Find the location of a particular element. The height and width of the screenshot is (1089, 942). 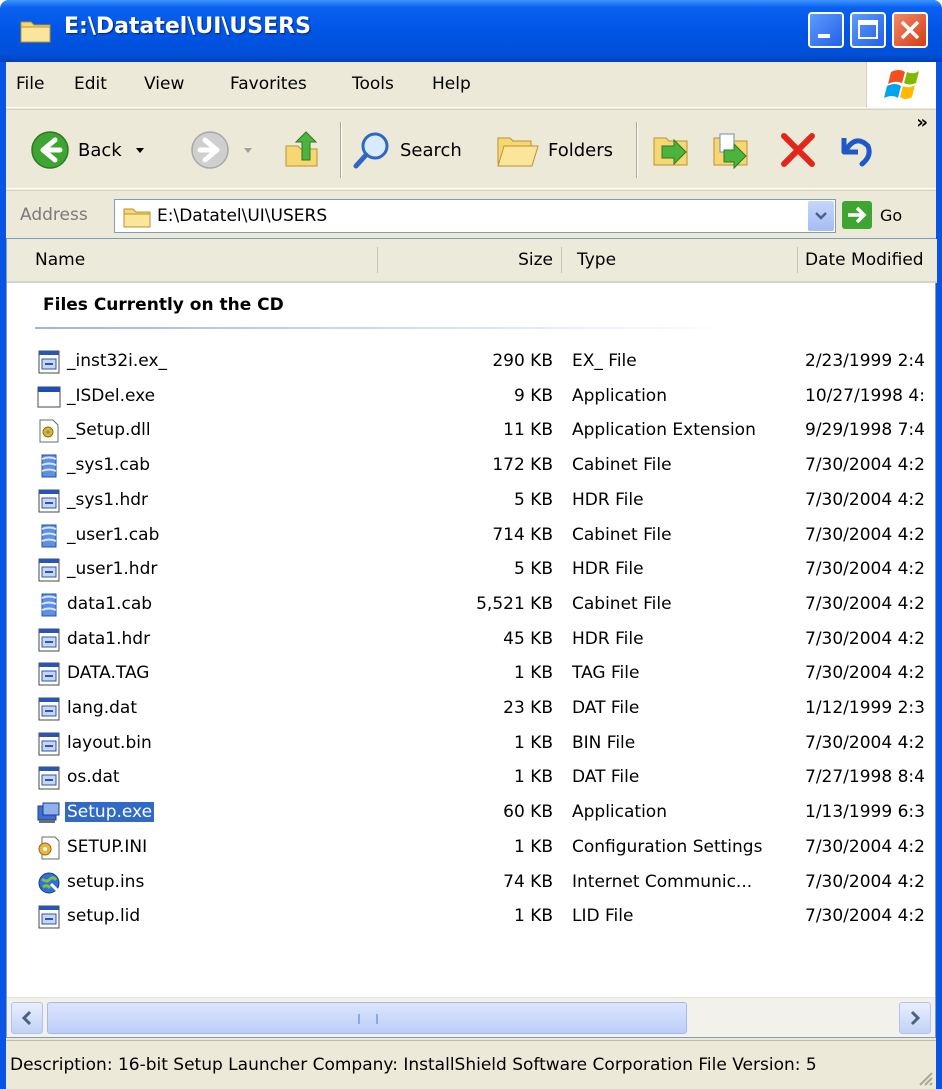

file-name: lang.dat is located at coordinates (102, 708).